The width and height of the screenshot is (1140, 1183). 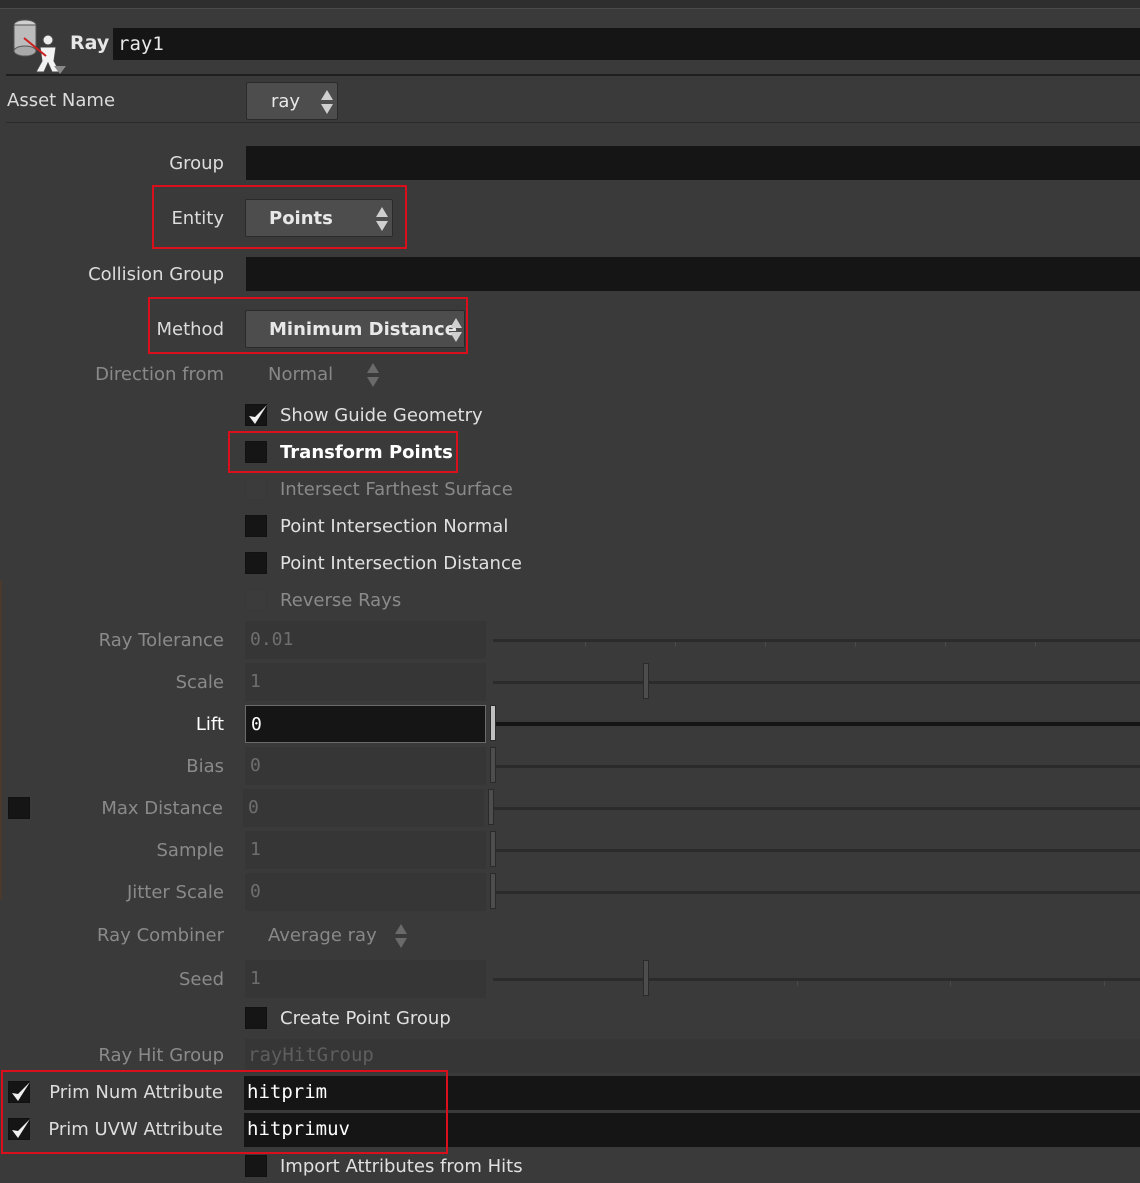 What do you see at coordinates (573, 75) in the screenshot?
I see `header-separator` at bounding box center [573, 75].